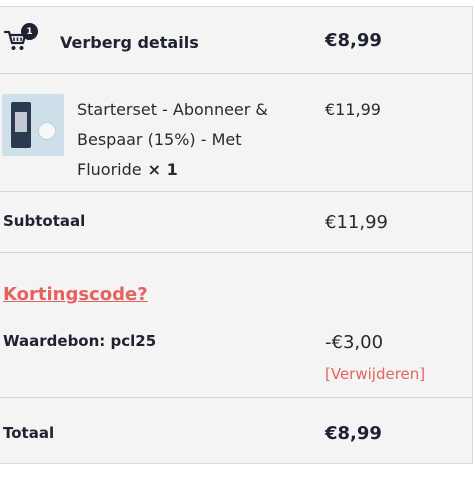  I want to click on summary-total-price: €8,99, so click(353, 40).